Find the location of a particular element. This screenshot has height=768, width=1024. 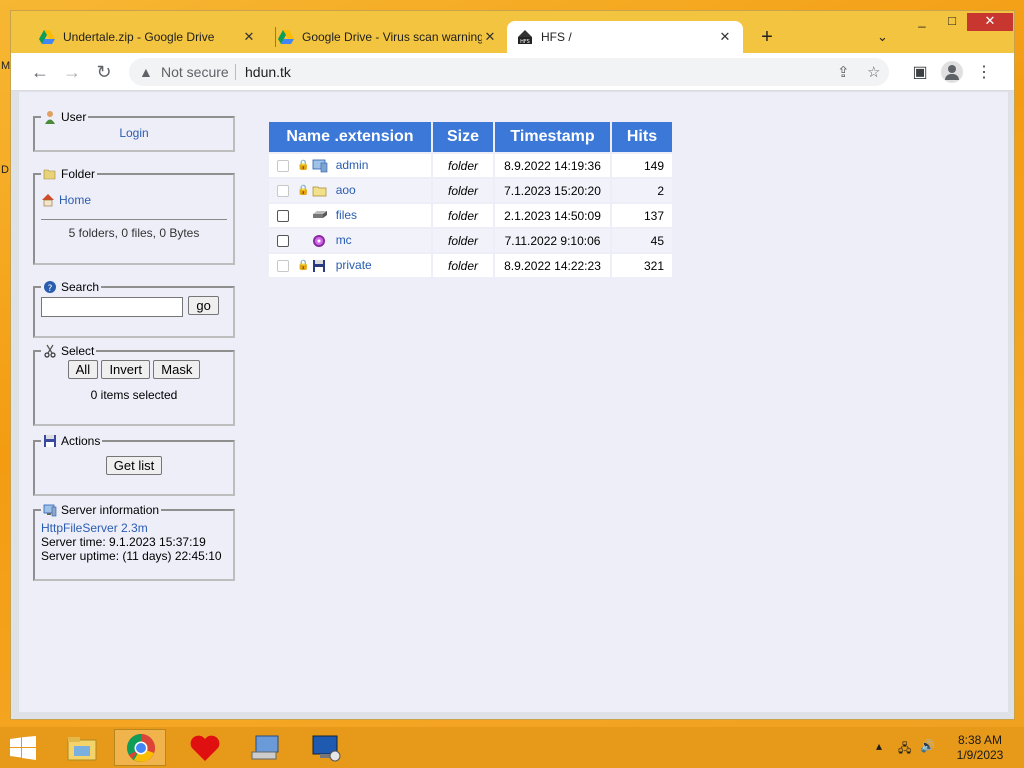

back-icon: ← is located at coordinates (40, 72).